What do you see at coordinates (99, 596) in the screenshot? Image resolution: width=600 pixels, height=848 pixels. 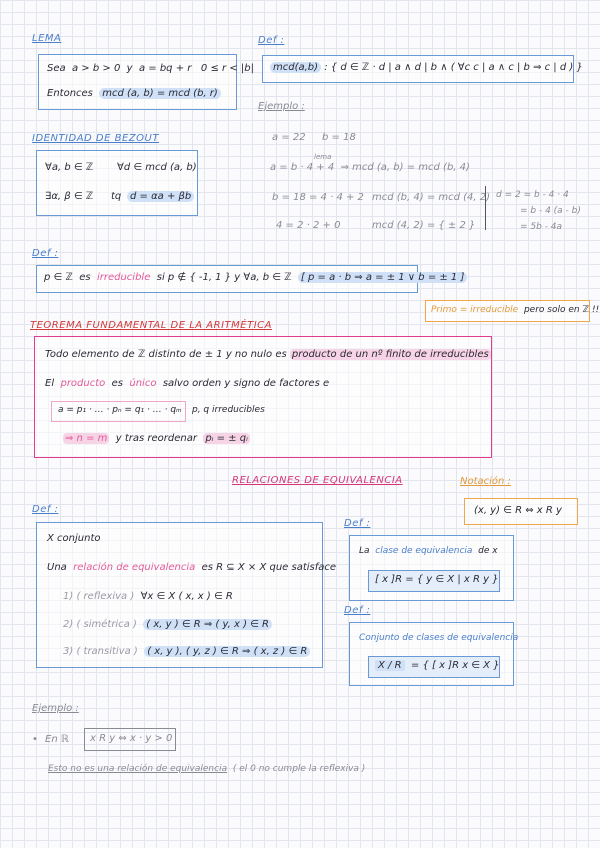 I see `relacion-p1-a: 1) ( reflexiva )` at bounding box center [99, 596].